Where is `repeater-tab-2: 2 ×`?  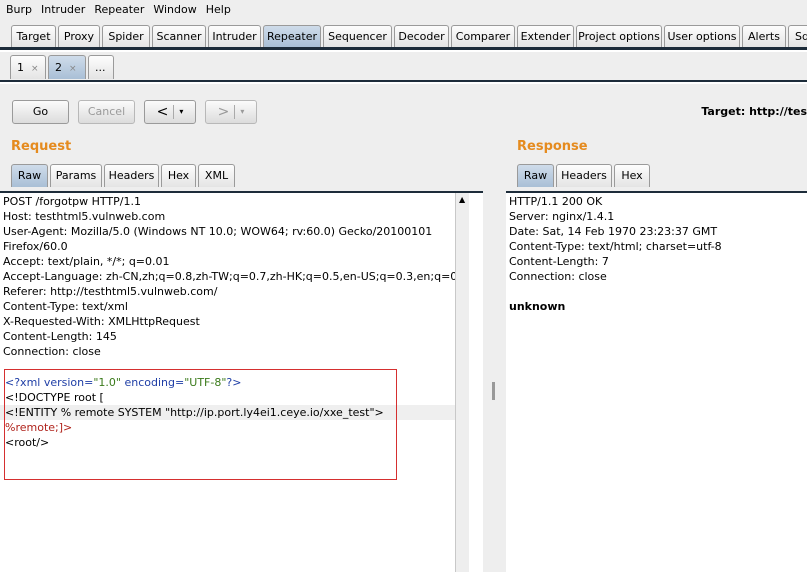 repeater-tab-2: 2 × is located at coordinates (67, 67).